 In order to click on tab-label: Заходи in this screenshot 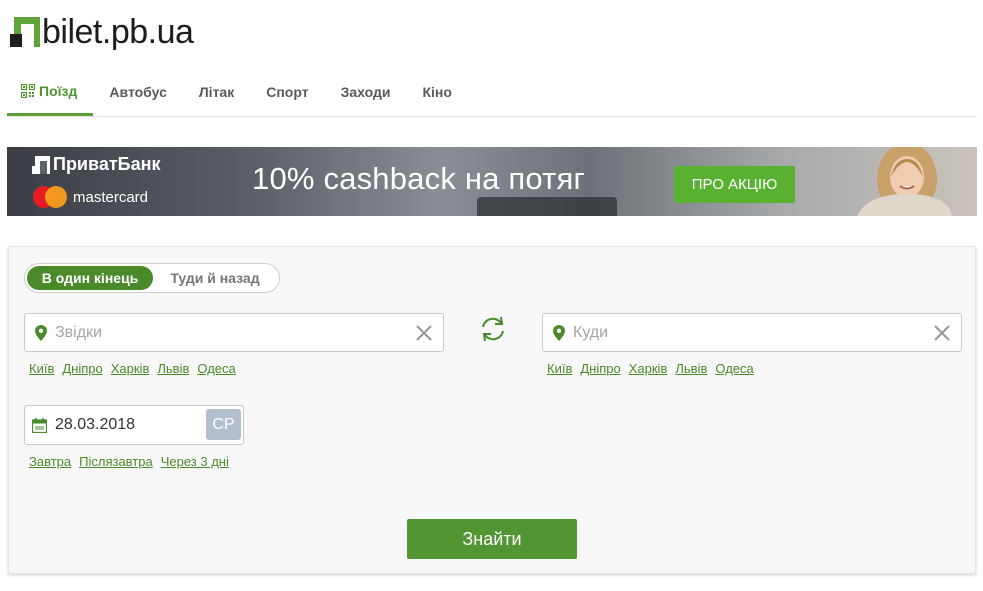, I will do `click(365, 92)`.